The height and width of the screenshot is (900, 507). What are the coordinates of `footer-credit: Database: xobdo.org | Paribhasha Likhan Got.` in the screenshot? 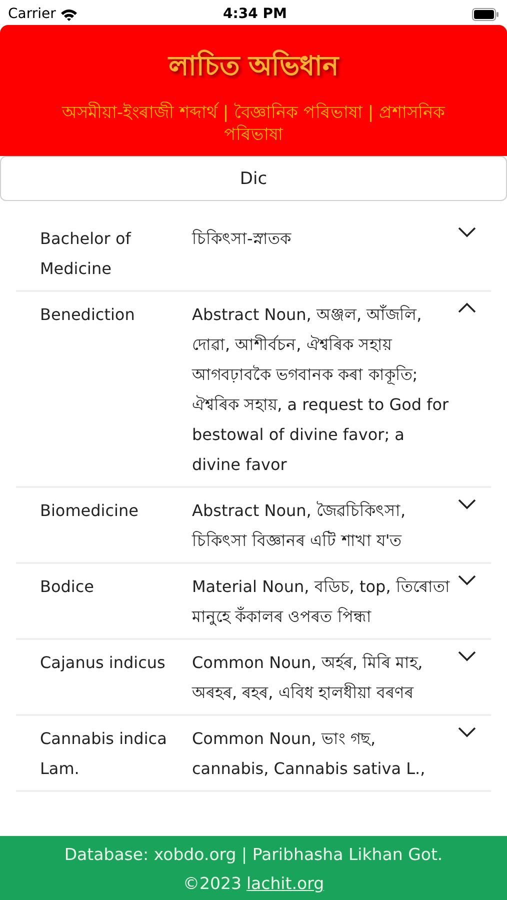 It's located at (253, 855).